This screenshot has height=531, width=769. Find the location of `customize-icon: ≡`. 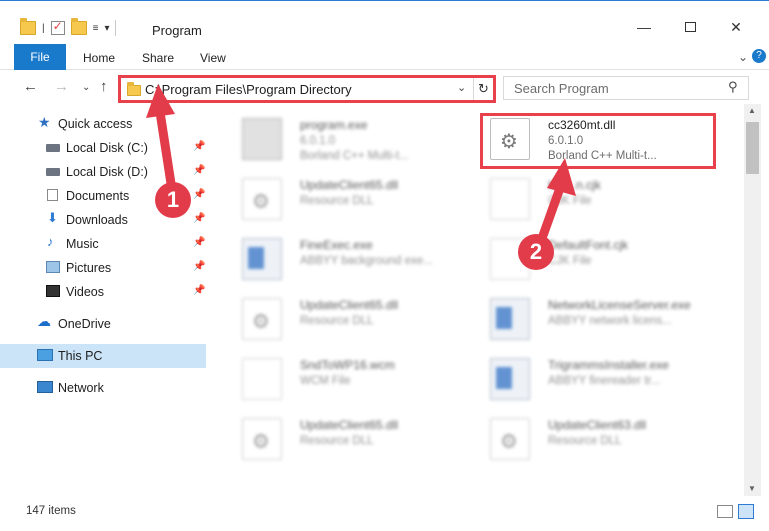

customize-icon: ≡ is located at coordinates (96, 28).